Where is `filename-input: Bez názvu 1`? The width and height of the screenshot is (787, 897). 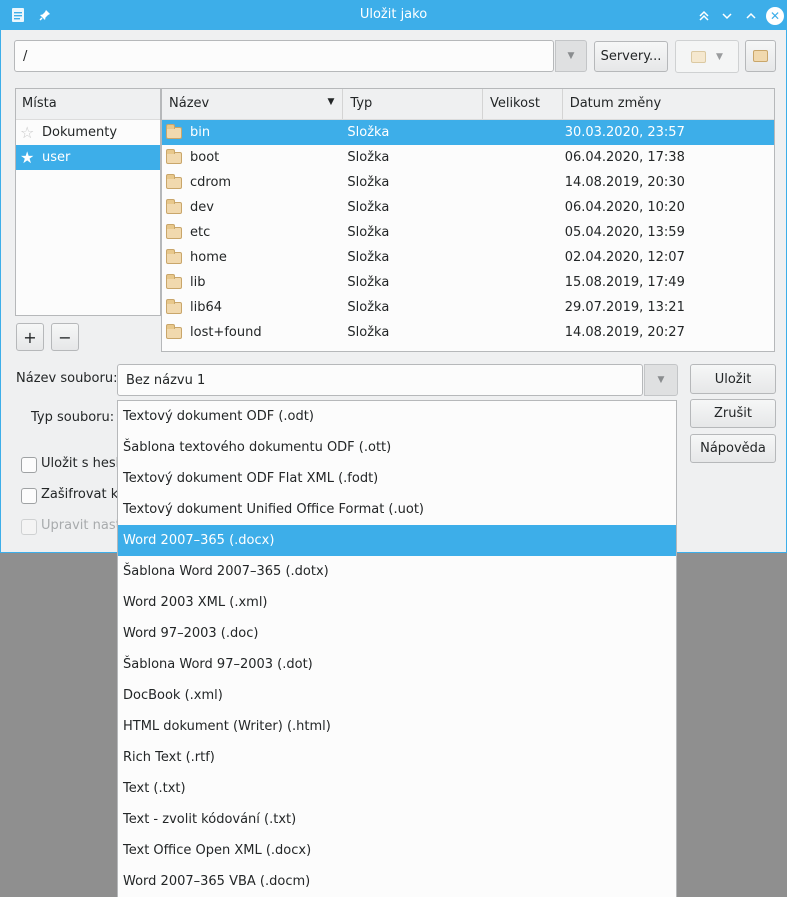
filename-input: Bez názvu 1 is located at coordinates (380, 380).